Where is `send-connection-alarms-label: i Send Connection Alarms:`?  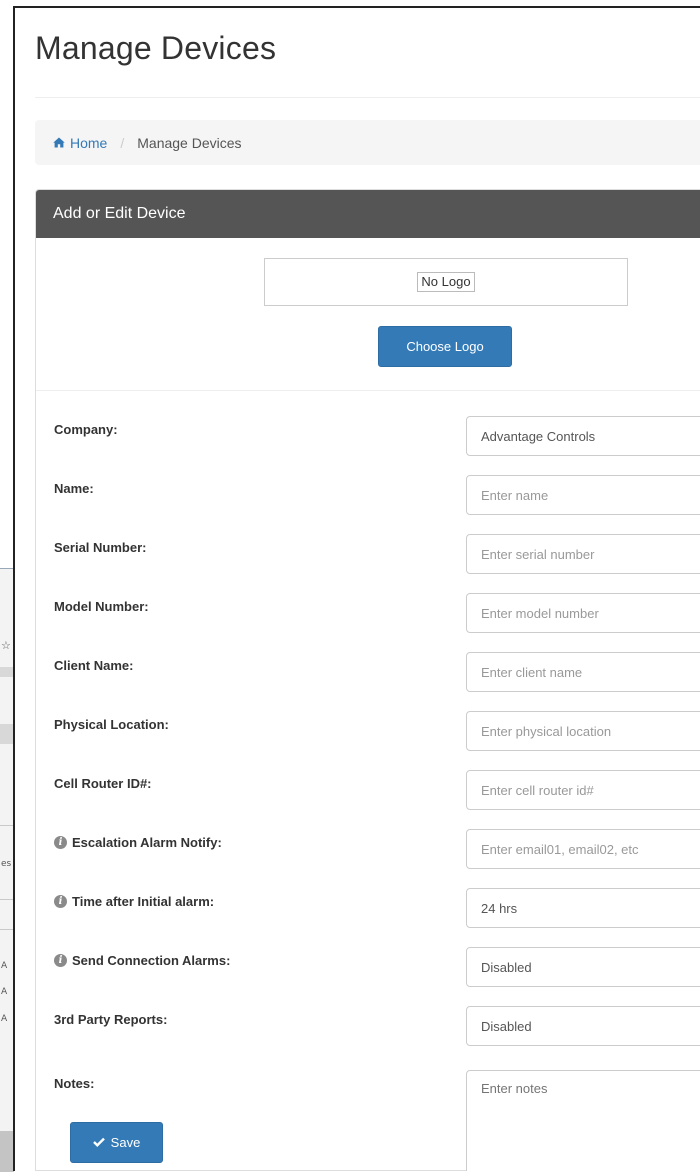
send-connection-alarms-label: i Send Connection Alarms: is located at coordinates (142, 960).